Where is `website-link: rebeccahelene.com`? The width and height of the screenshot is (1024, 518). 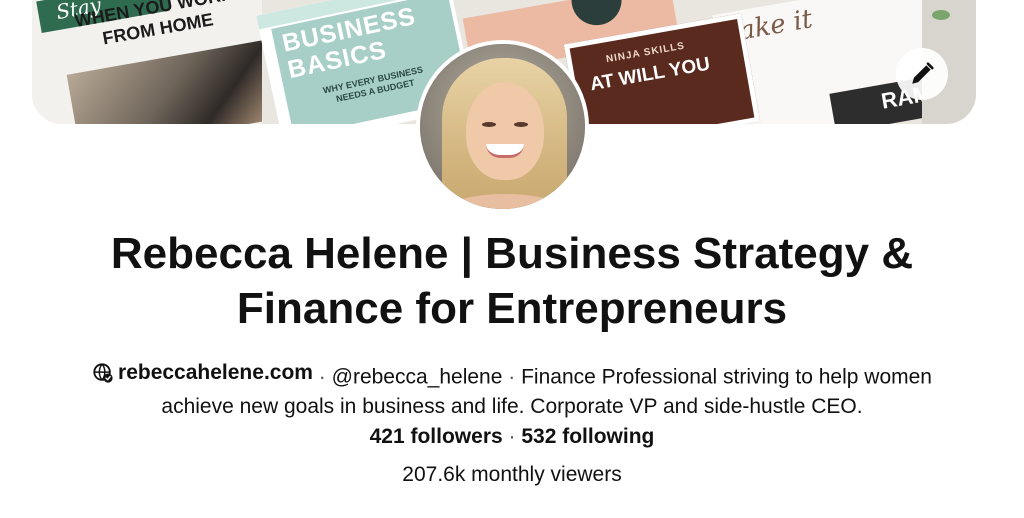 website-link: rebeccahelene.com is located at coordinates (202, 372).